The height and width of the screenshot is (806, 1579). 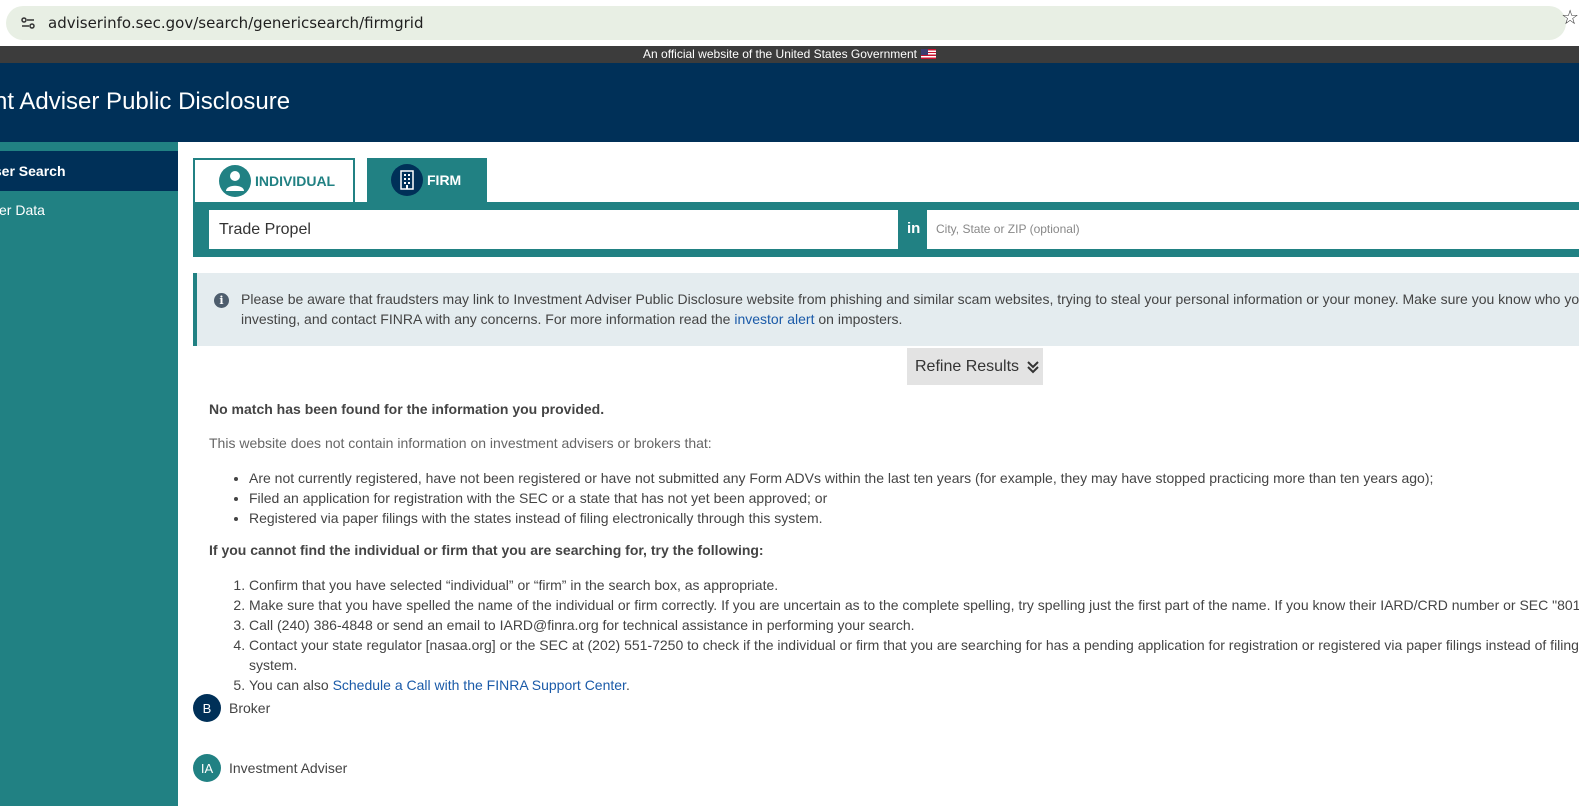 What do you see at coordinates (22, 210) in the screenshot?
I see `sidebar-item-label: ser Data` at bounding box center [22, 210].